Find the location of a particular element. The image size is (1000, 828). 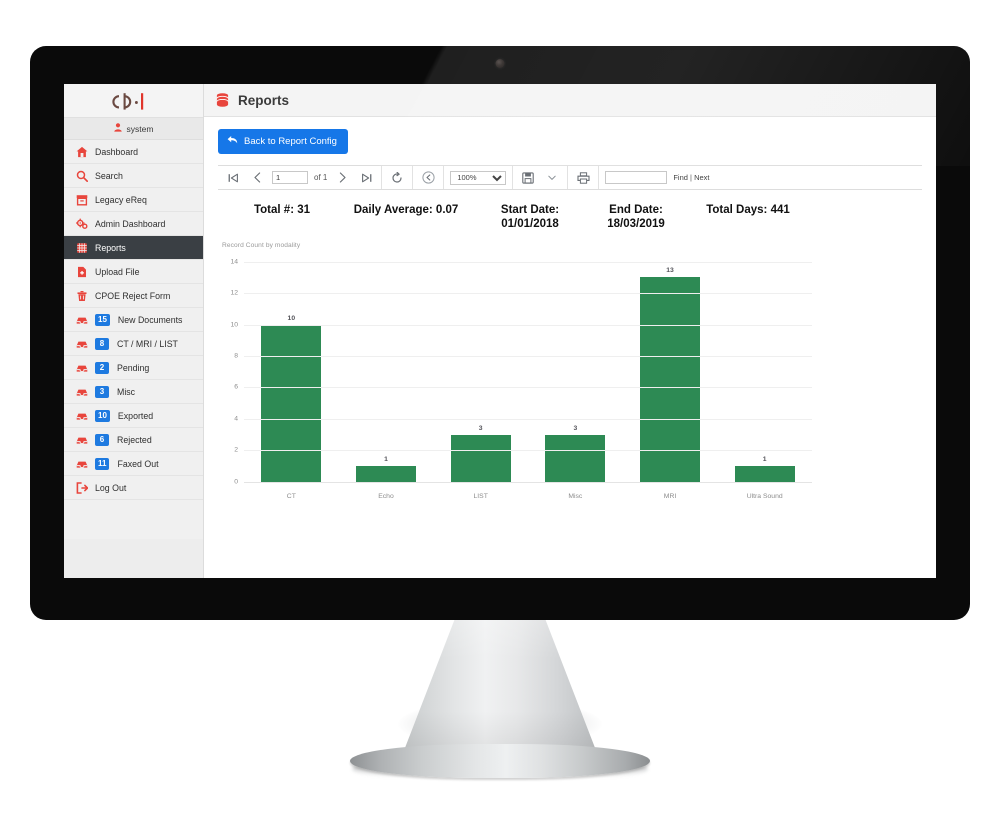

chart-x-label: Echo is located at coordinates (386, 496).